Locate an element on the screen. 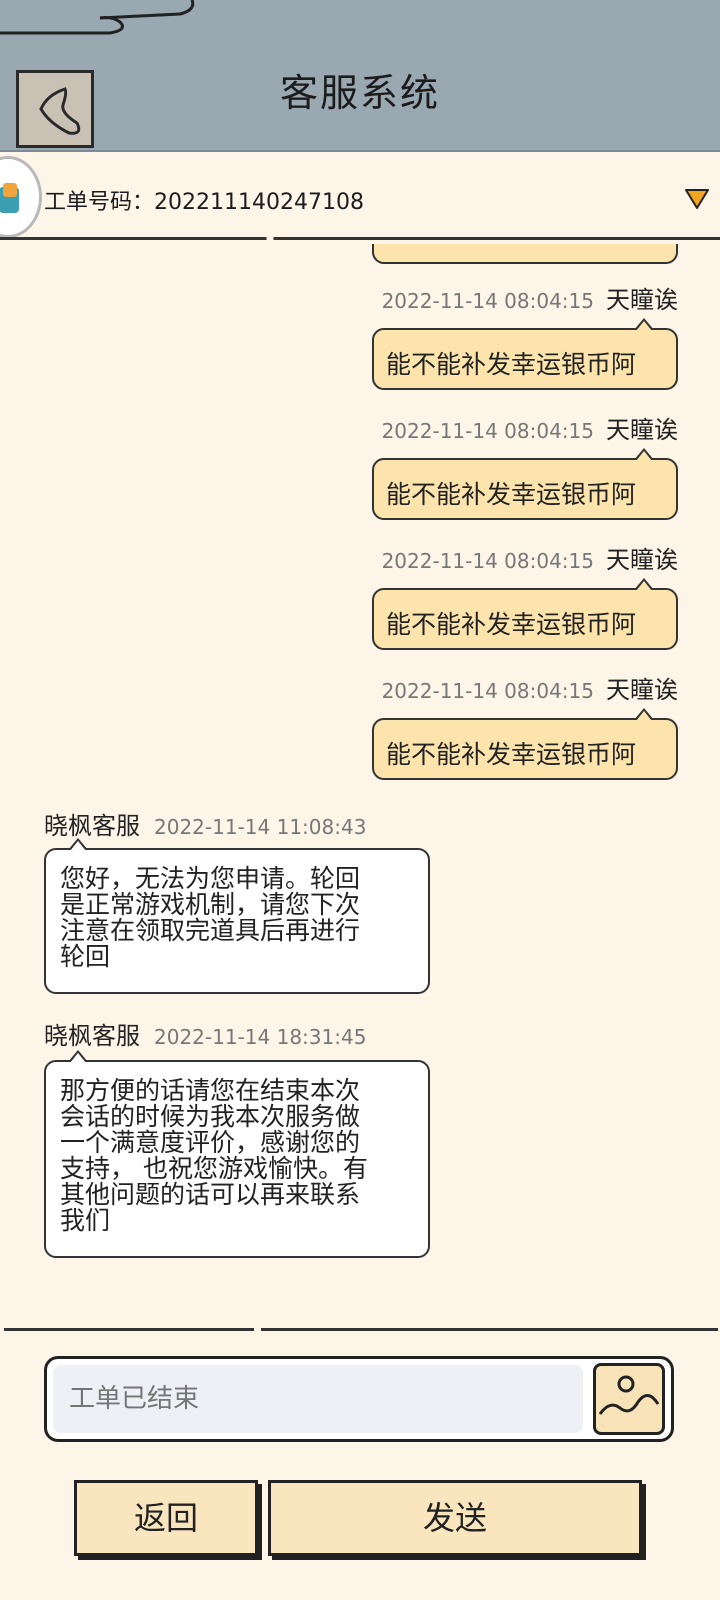  image-upload-button is located at coordinates (629, 1399).